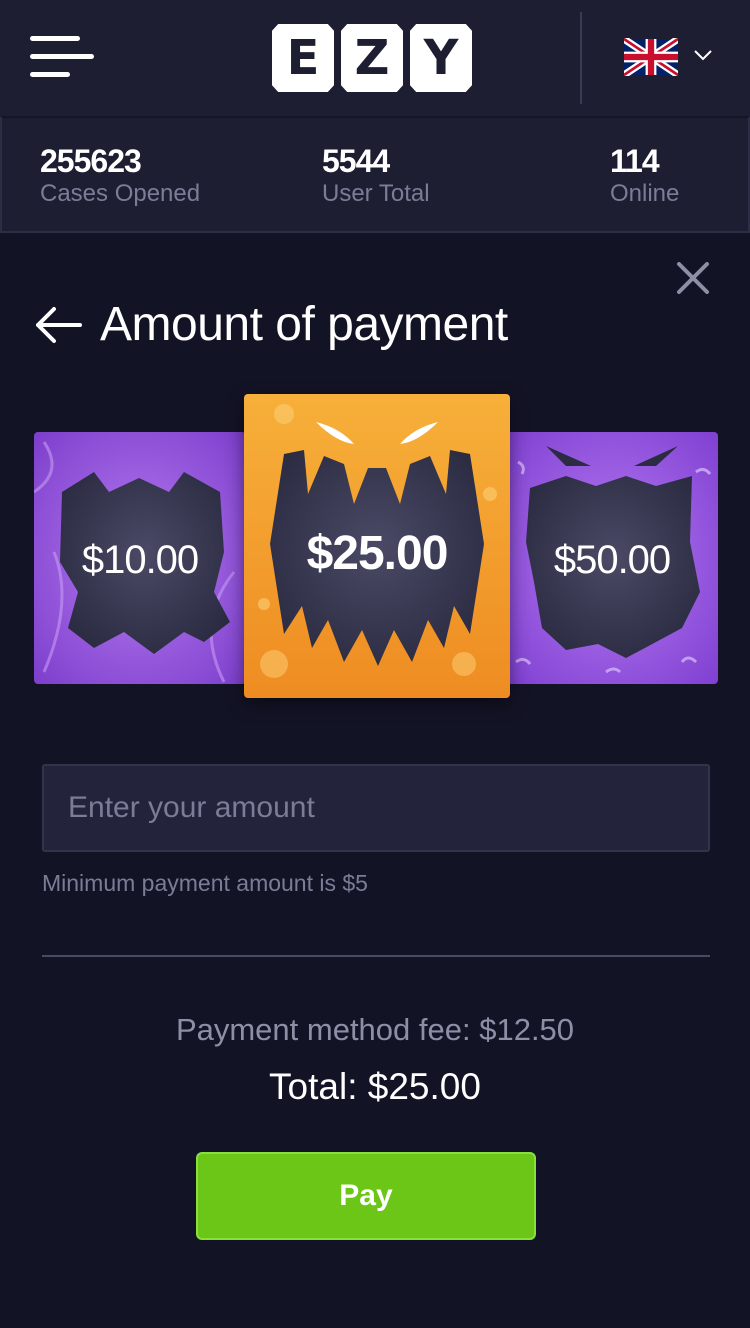 The width and height of the screenshot is (750, 1328). What do you see at coordinates (376, 956) in the screenshot?
I see `section-divider` at bounding box center [376, 956].